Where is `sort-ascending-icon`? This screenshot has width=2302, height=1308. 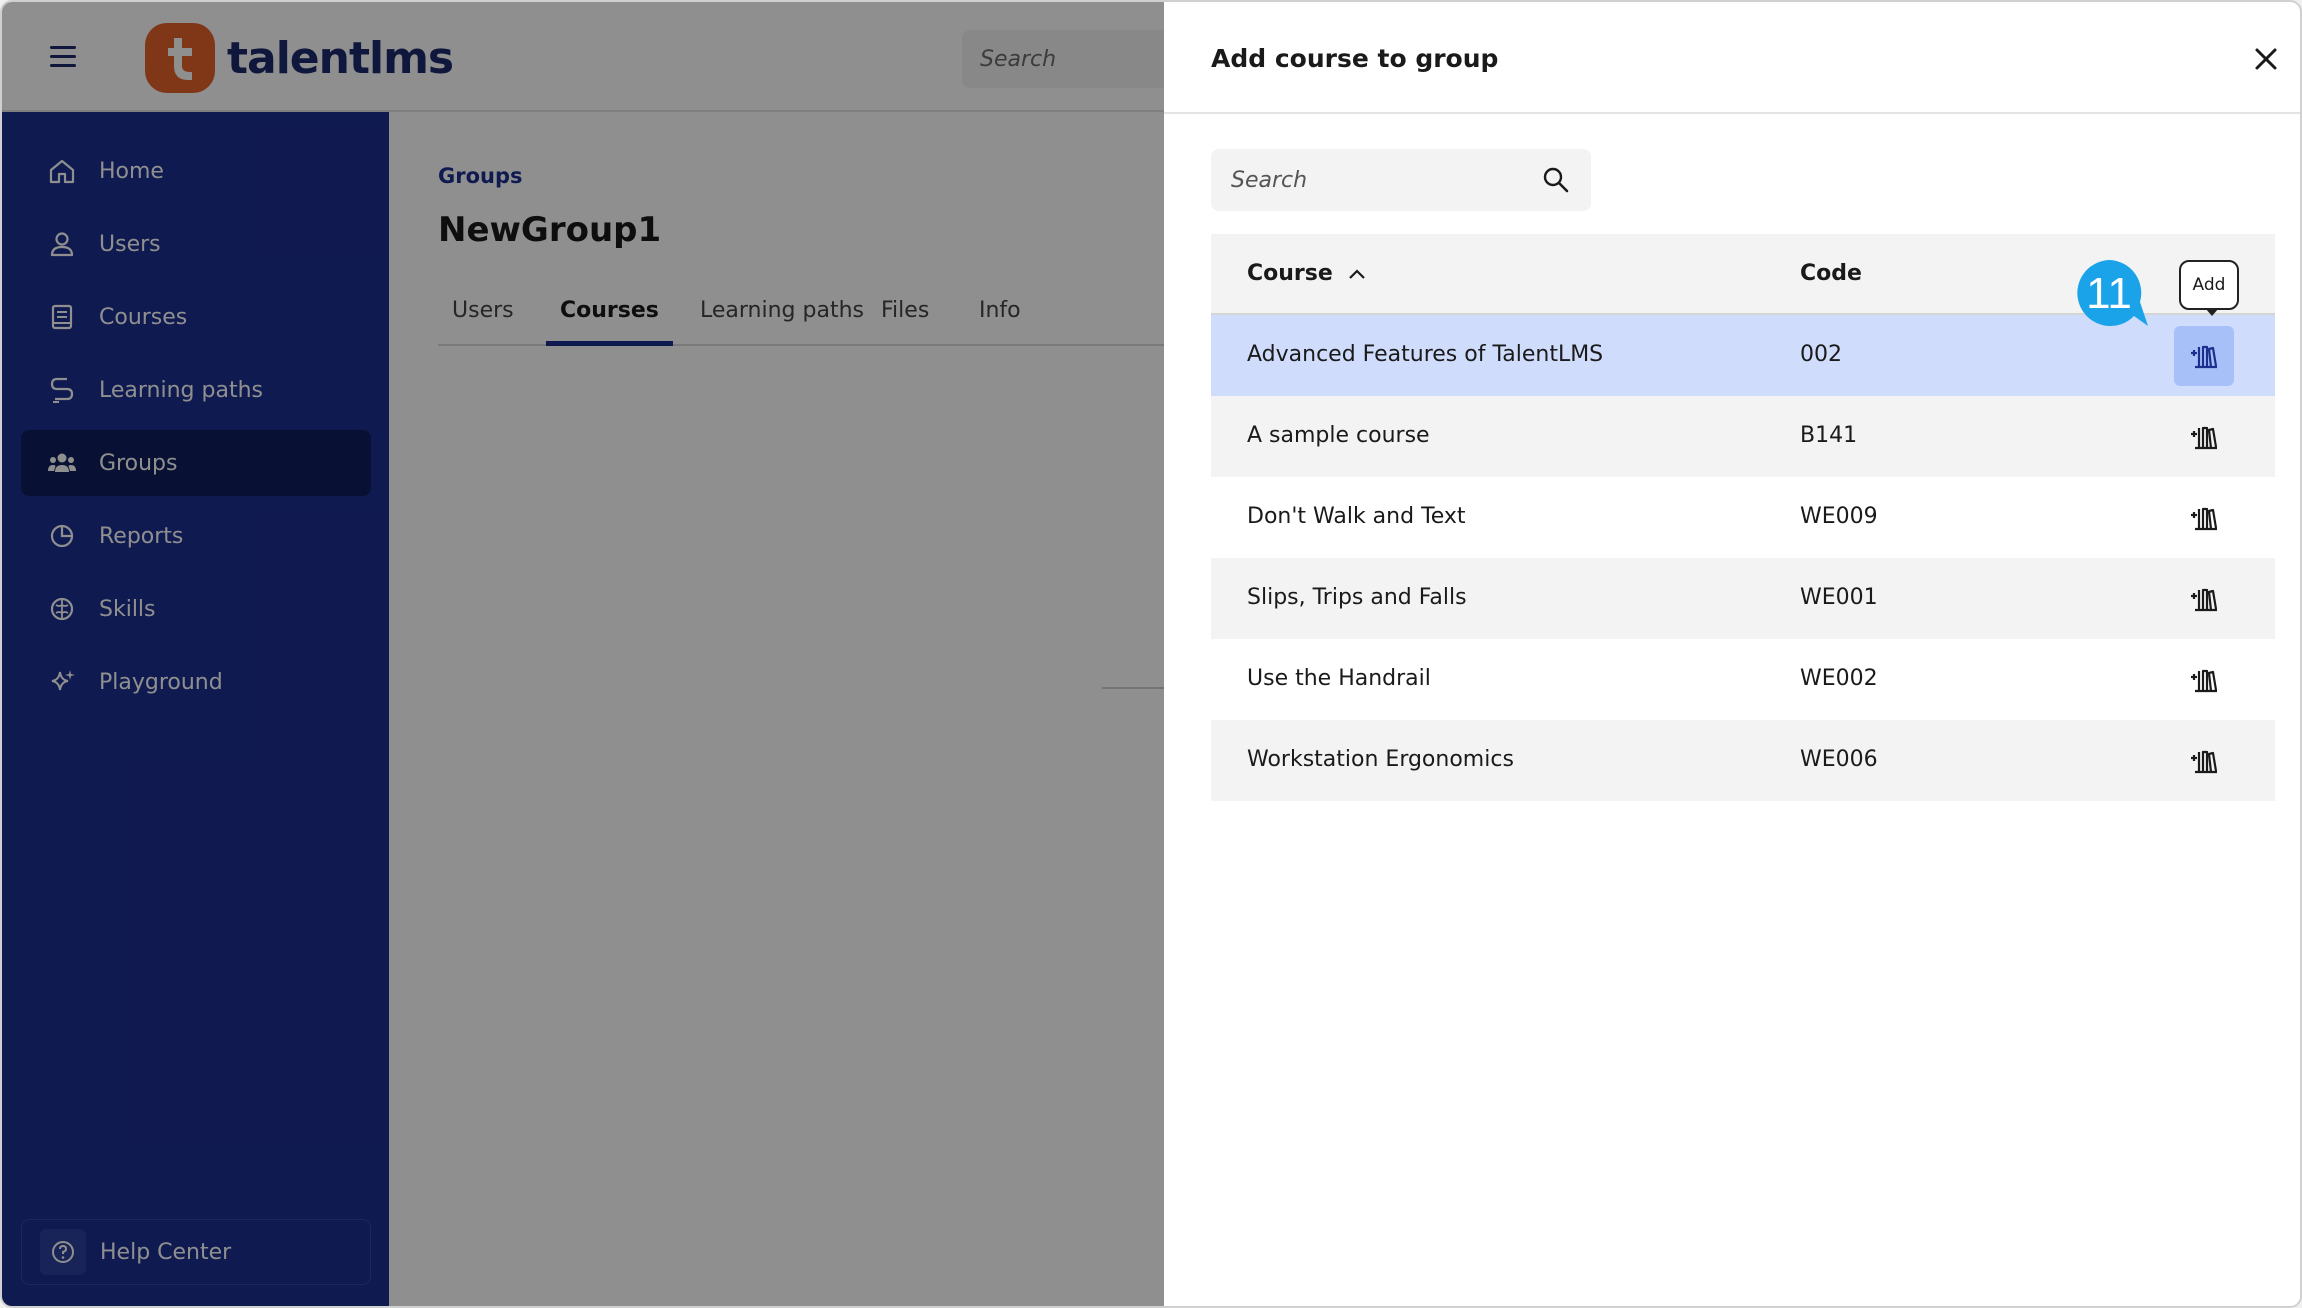
sort-ascending-icon is located at coordinates (1357, 273).